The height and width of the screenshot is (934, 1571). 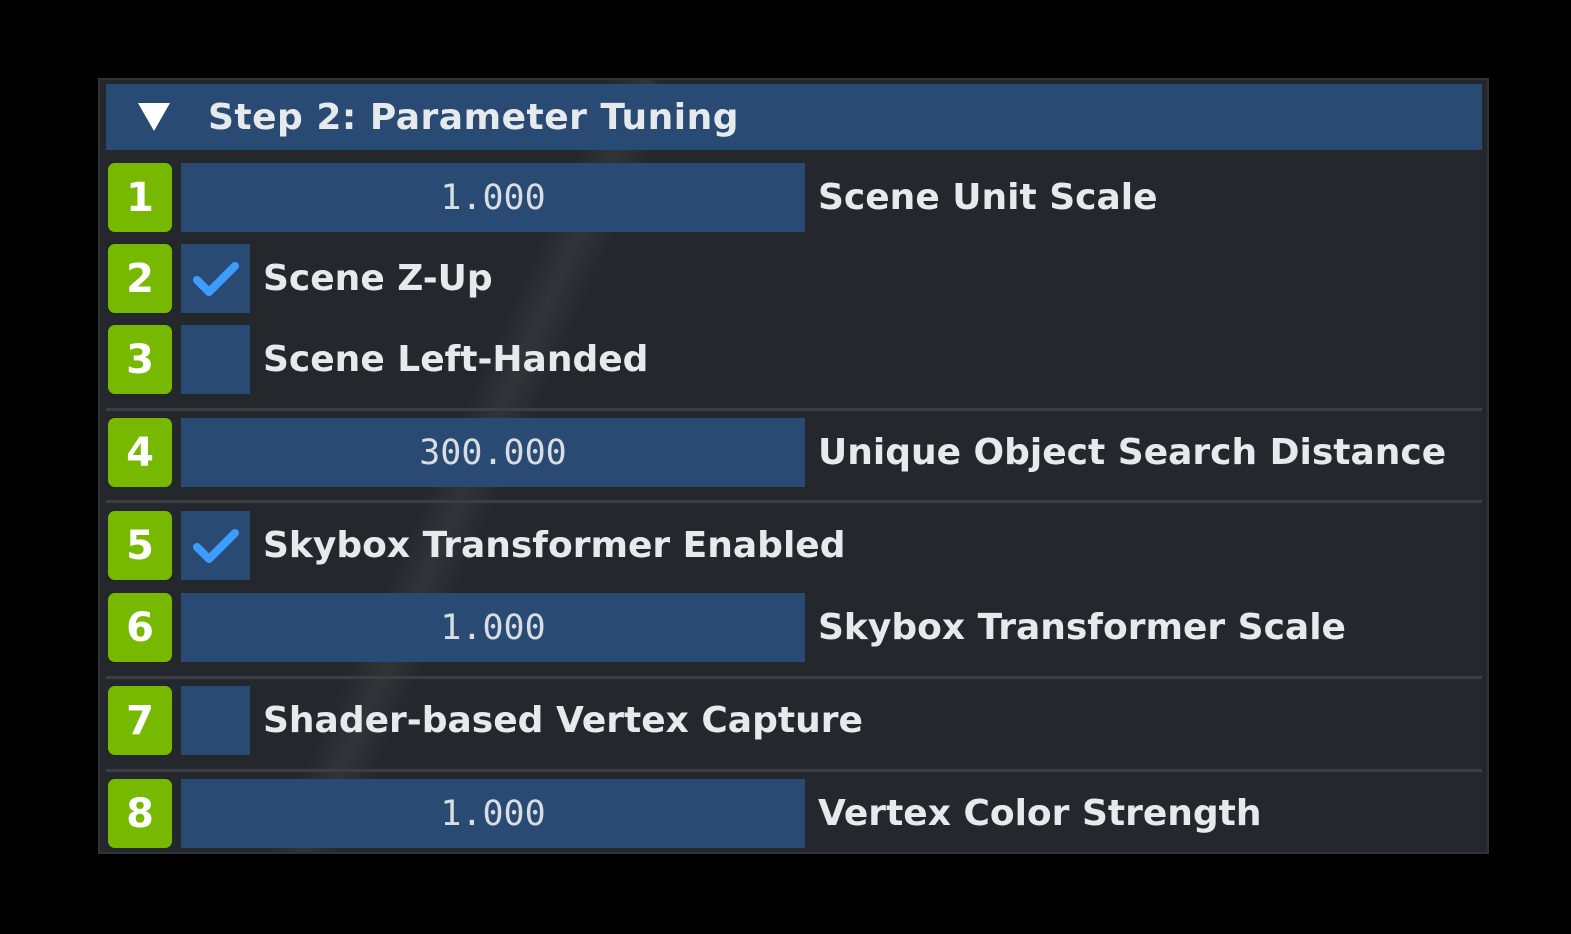 I want to click on triangle-down-icon, so click(x=154, y=117).